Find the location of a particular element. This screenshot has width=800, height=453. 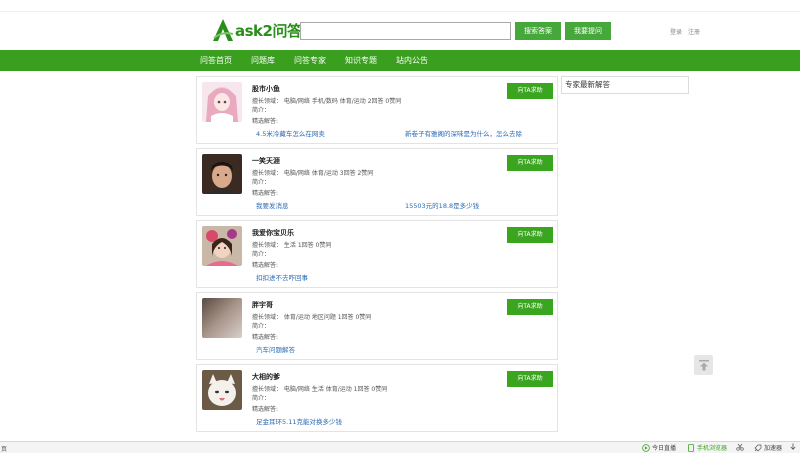

status-text: 页 is located at coordinates (4, 449).